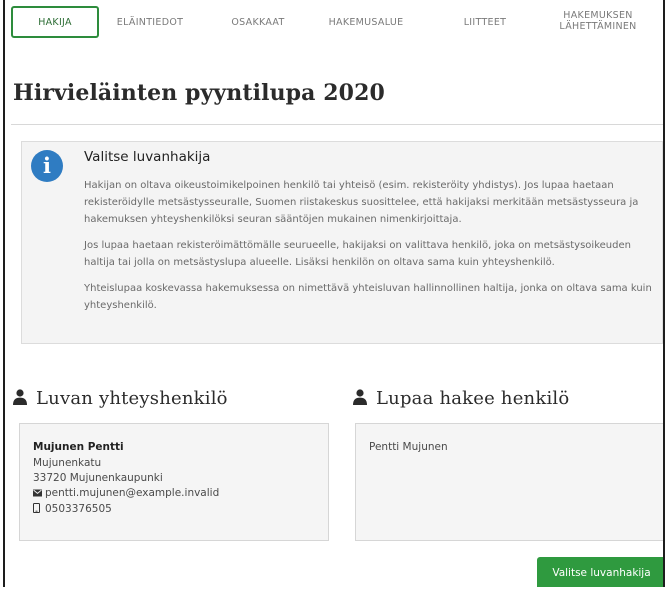 This screenshot has height=589, width=670. I want to click on tab-label: HAKEMUSALUE, so click(366, 22).